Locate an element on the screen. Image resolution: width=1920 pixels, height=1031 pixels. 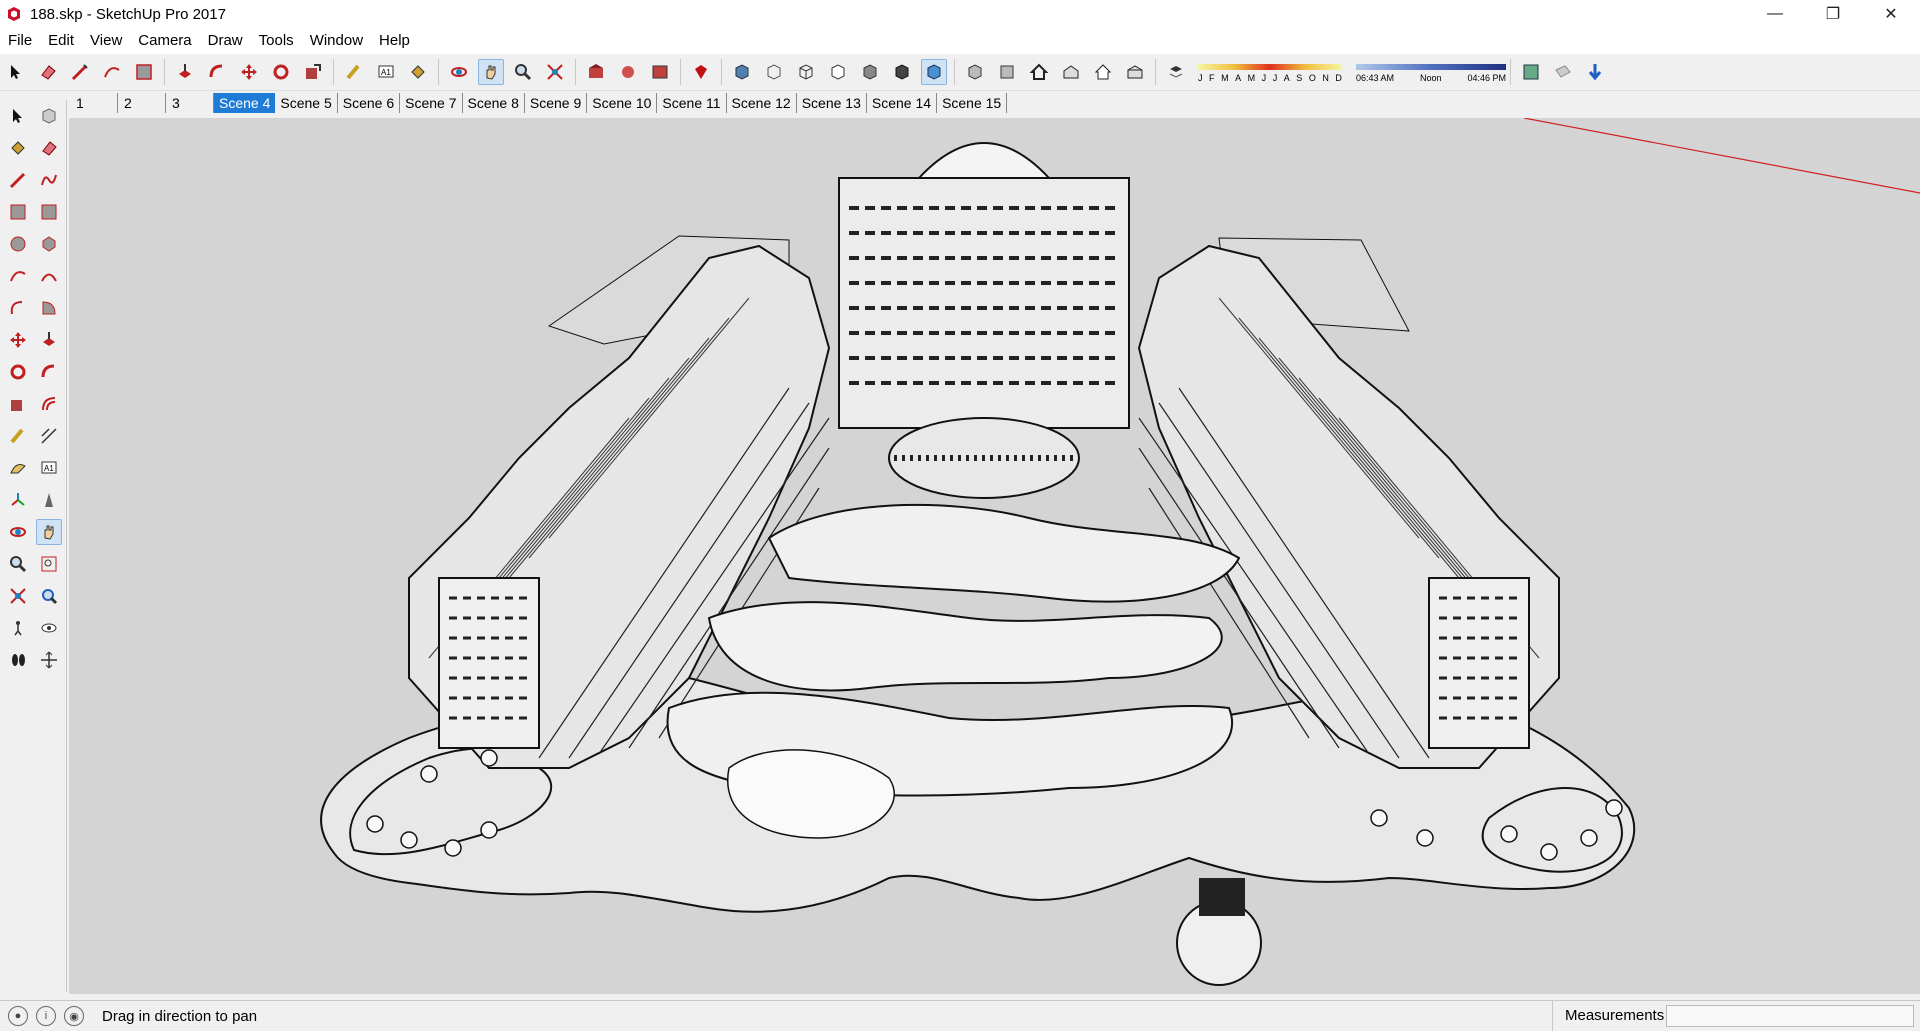
axes-icon is located at coordinates (18, 500).